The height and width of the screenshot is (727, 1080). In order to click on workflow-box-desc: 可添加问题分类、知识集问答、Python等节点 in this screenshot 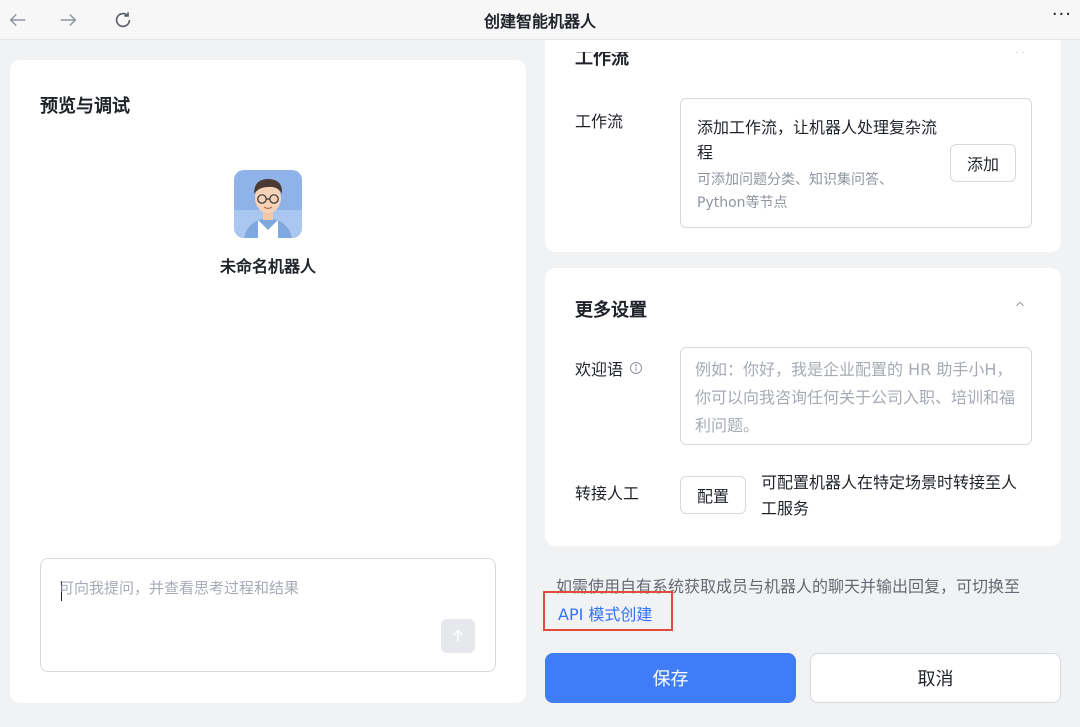, I will do `click(795, 191)`.